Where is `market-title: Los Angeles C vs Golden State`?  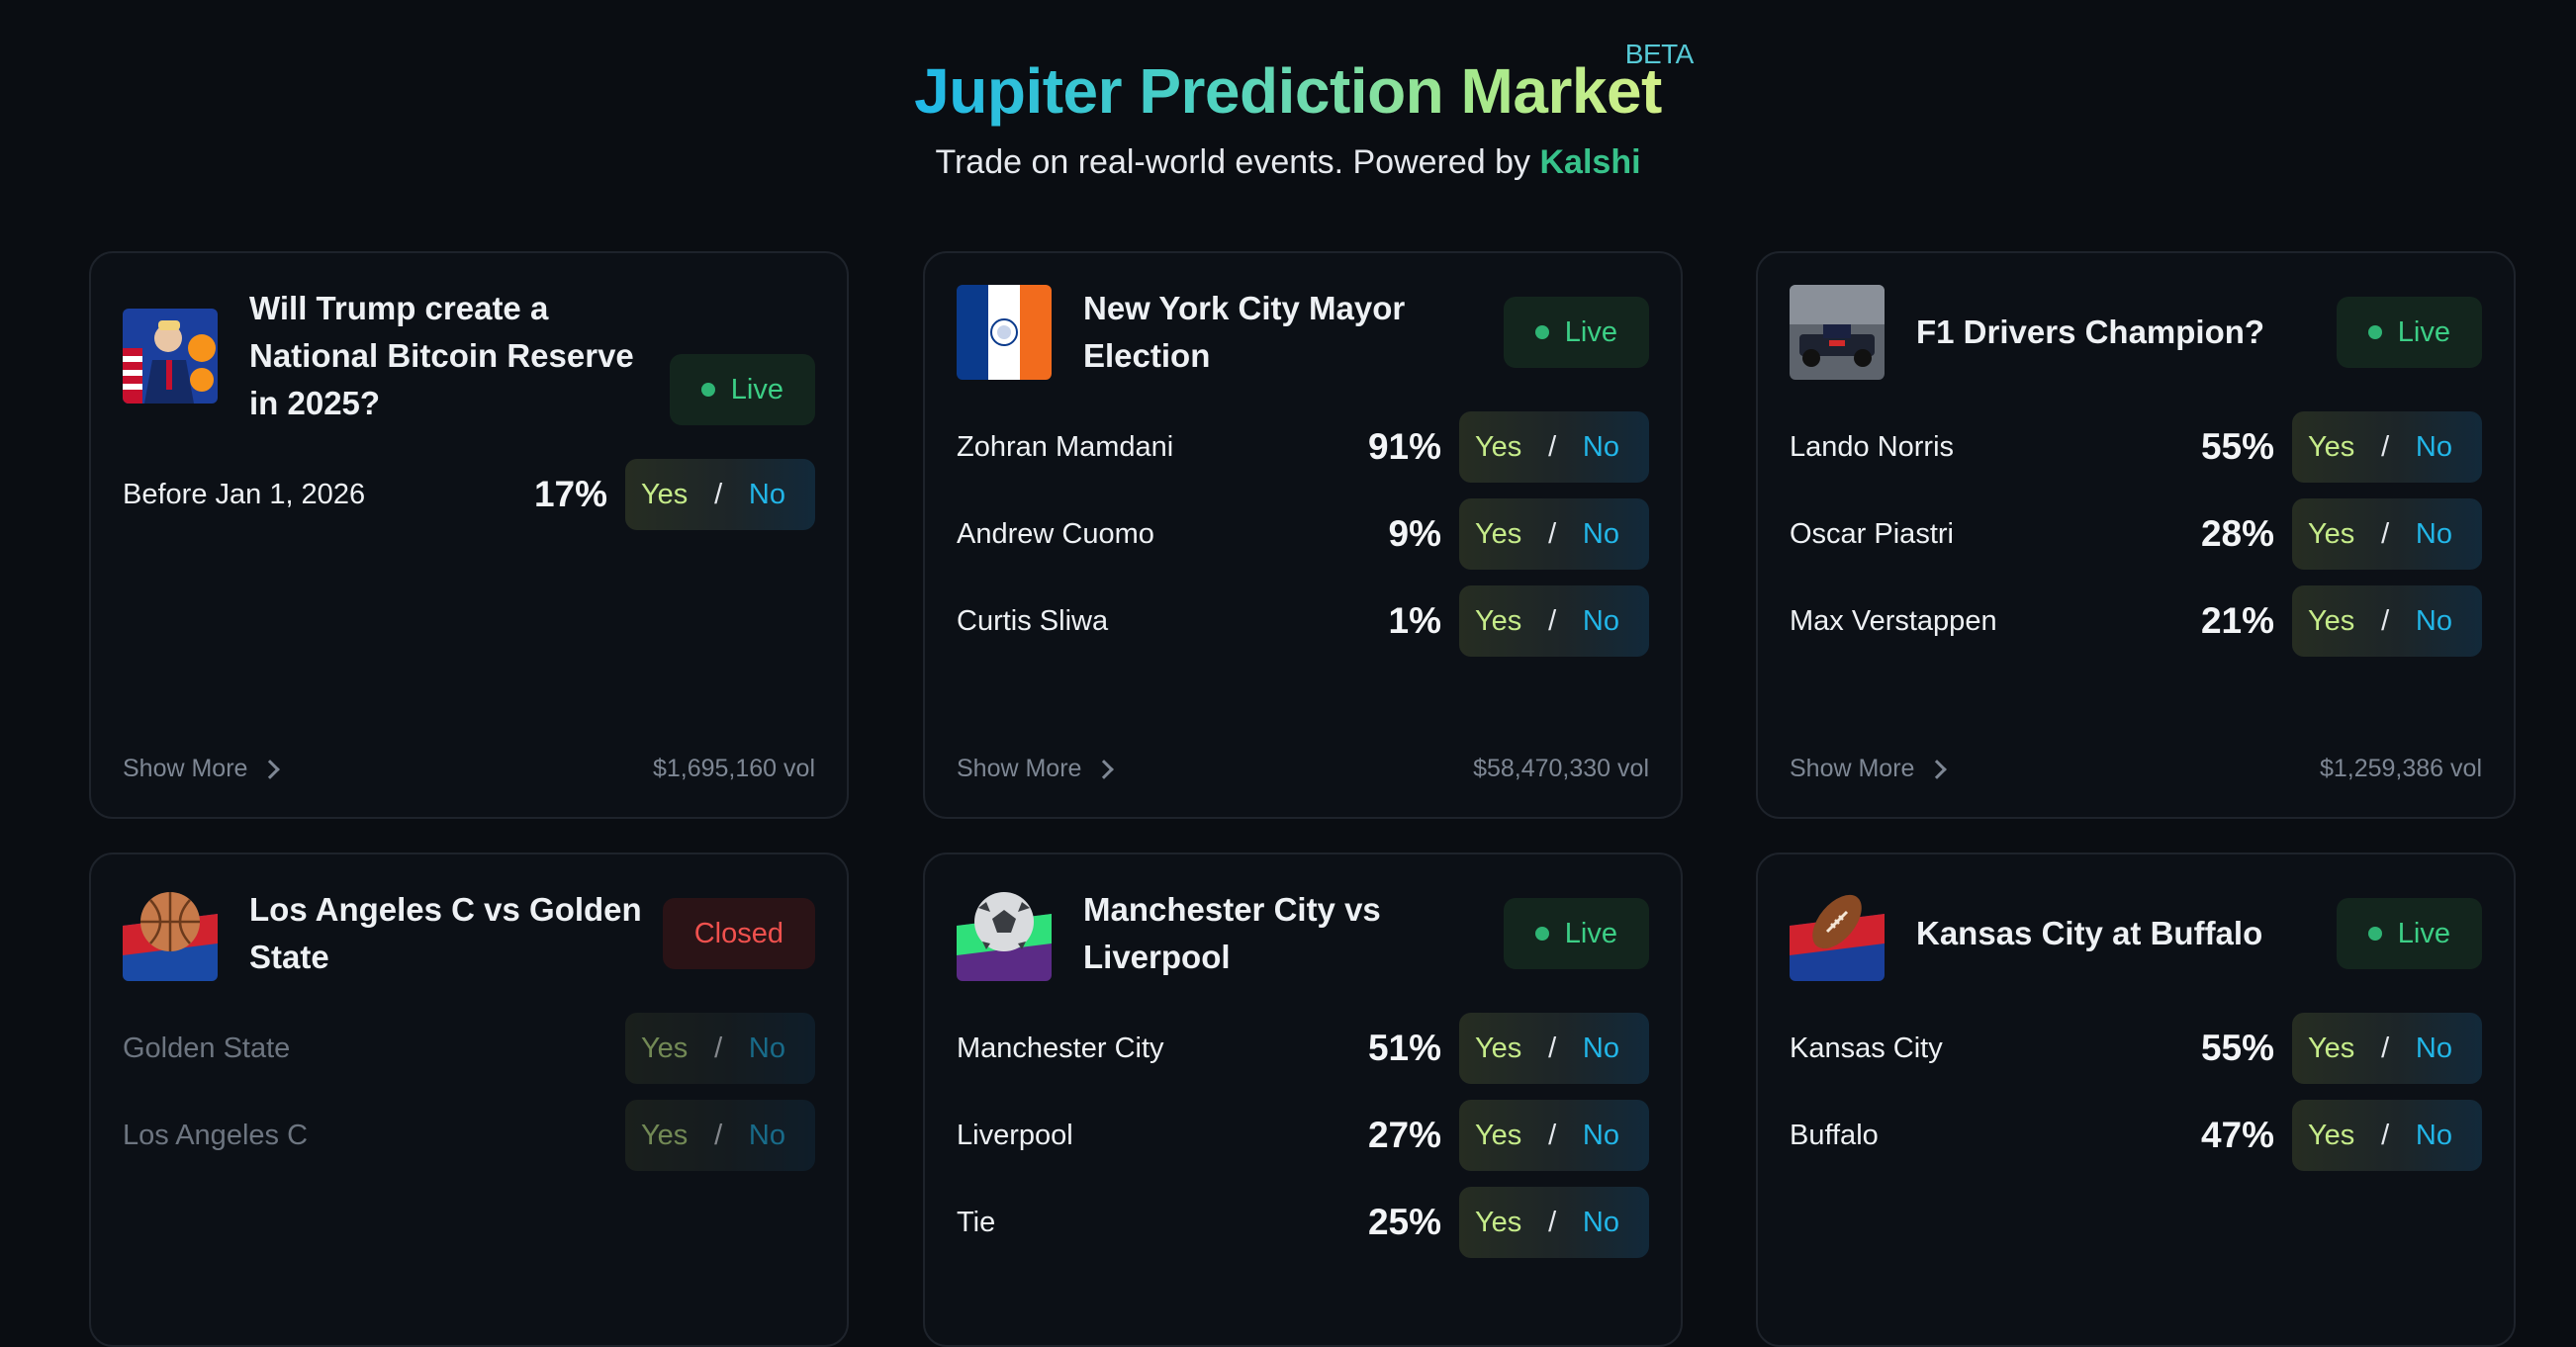 market-title: Los Angeles C vs Golden State is located at coordinates (447, 934).